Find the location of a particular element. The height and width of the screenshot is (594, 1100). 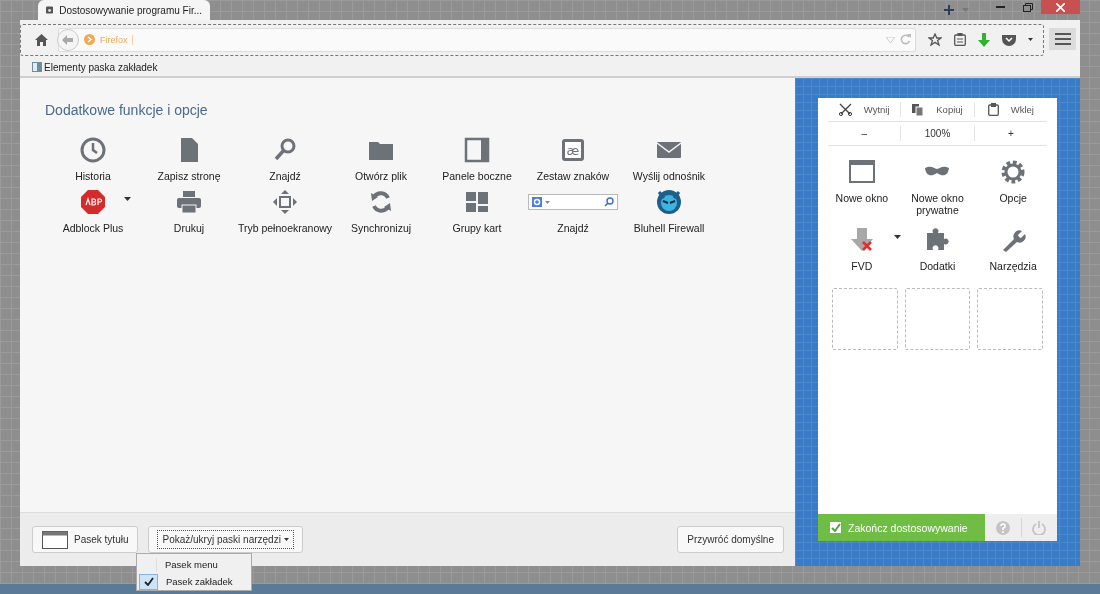

scissors-icon is located at coordinates (845, 109).